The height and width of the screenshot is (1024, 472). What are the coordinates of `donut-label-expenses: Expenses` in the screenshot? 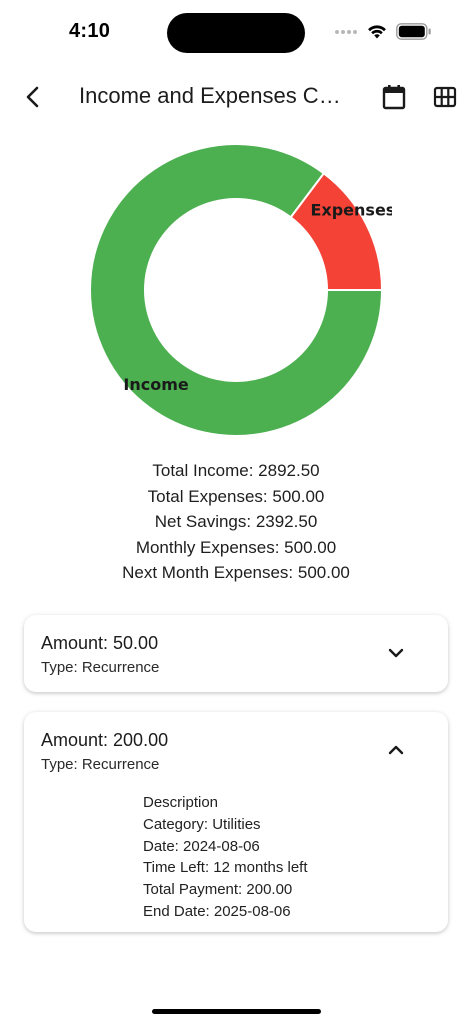 It's located at (351, 210).